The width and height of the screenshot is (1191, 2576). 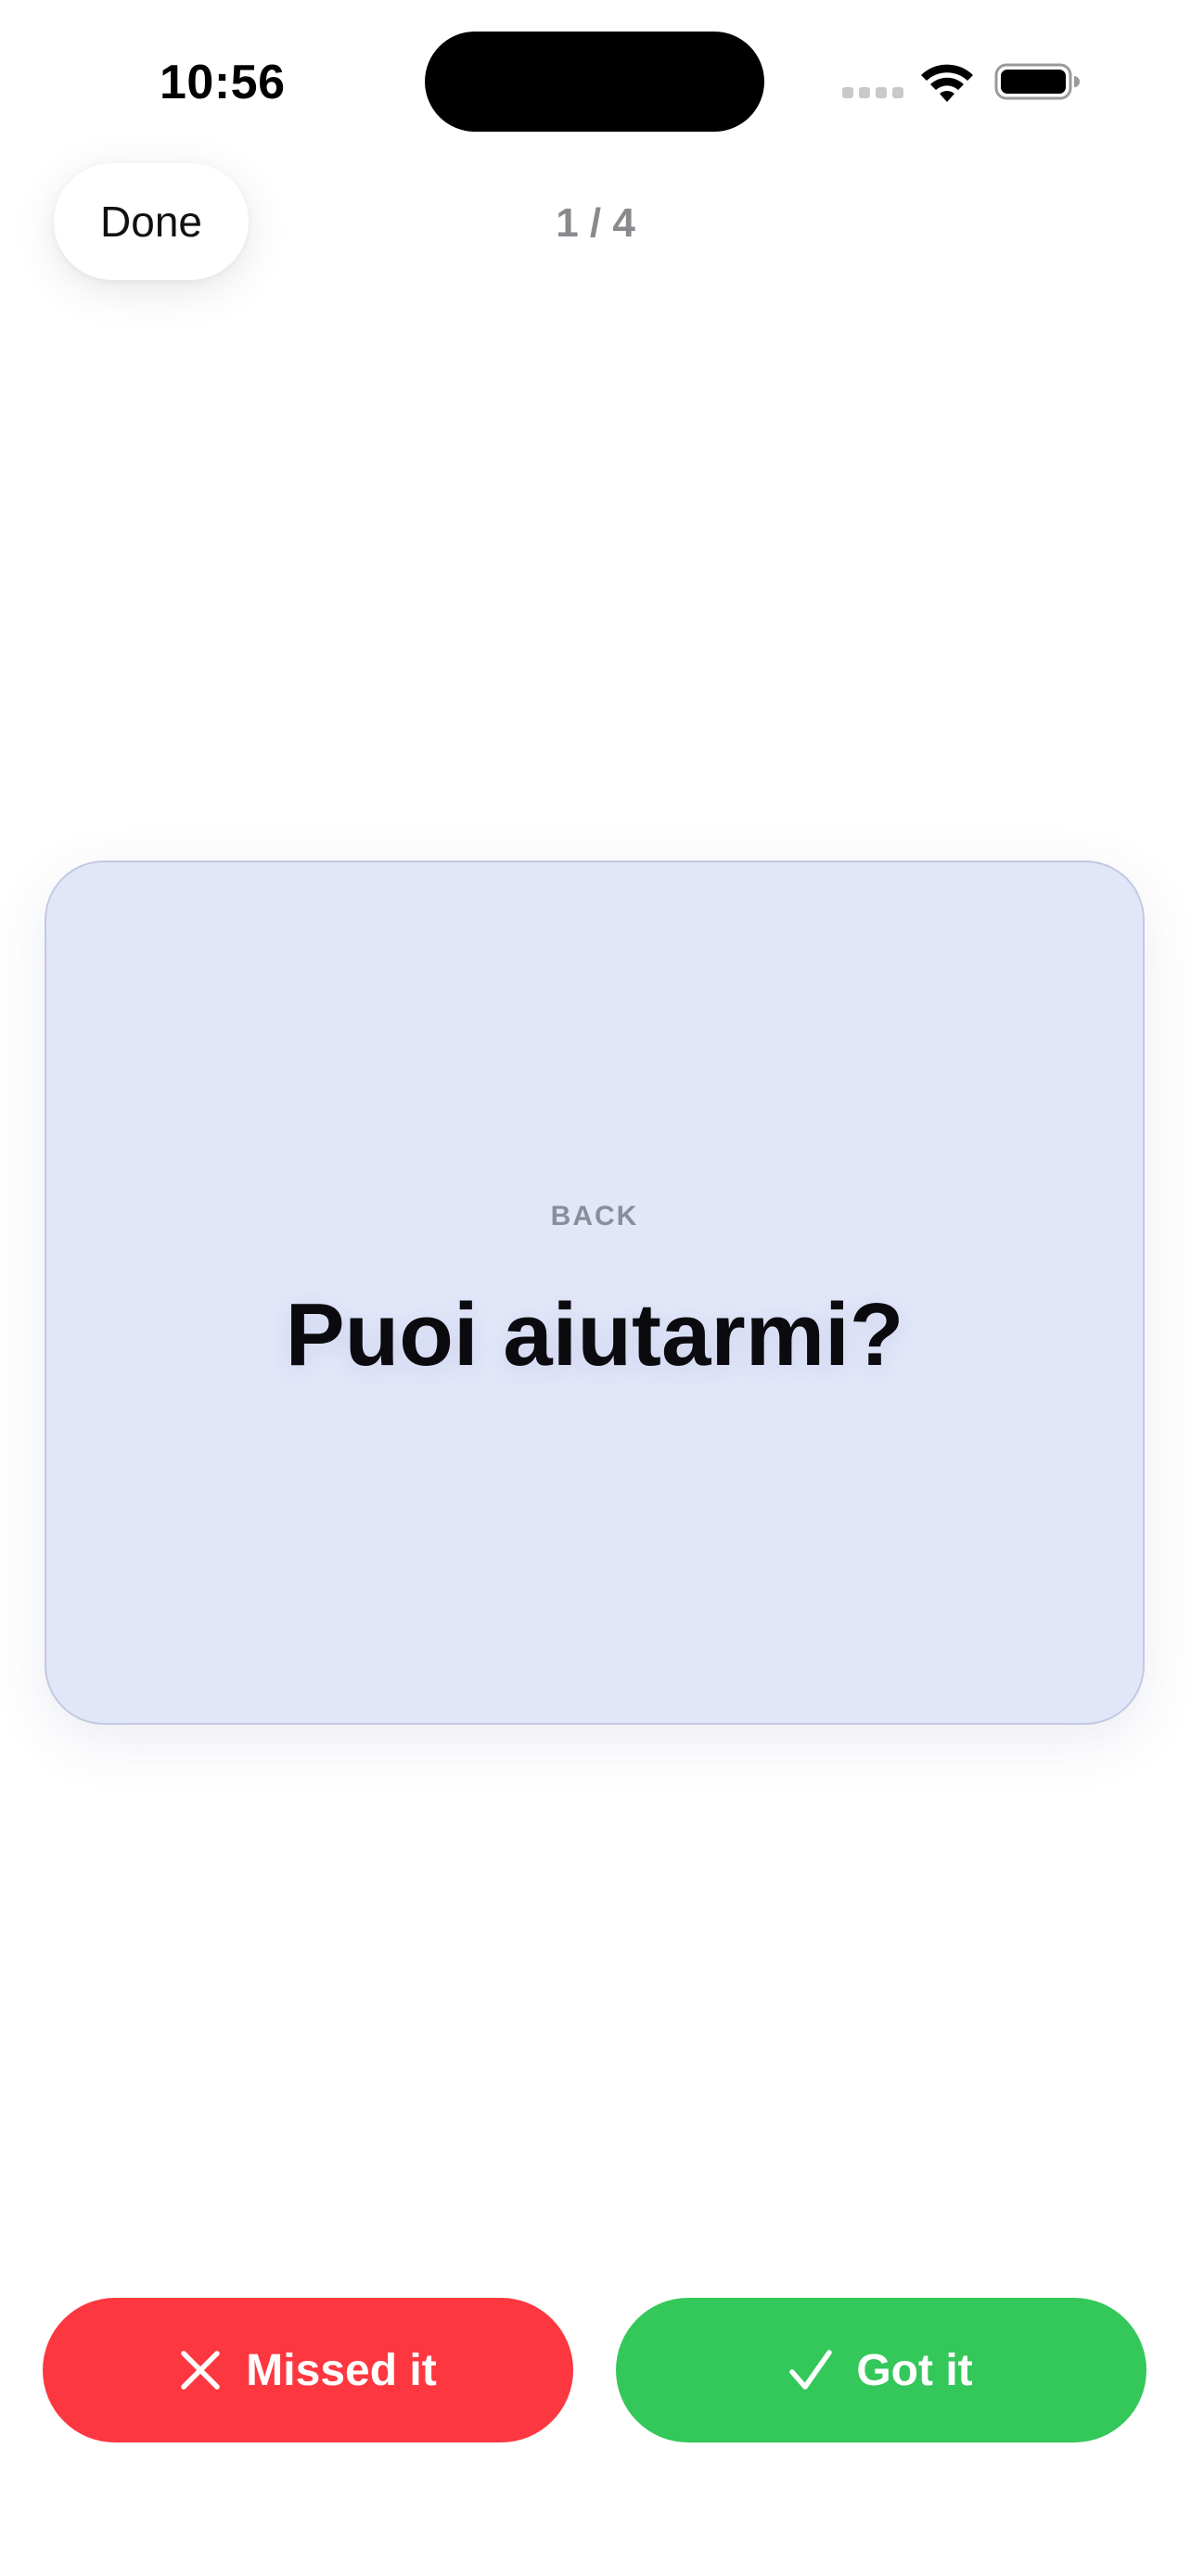 What do you see at coordinates (594, 82) in the screenshot?
I see `dynamic-island` at bounding box center [594, 82].